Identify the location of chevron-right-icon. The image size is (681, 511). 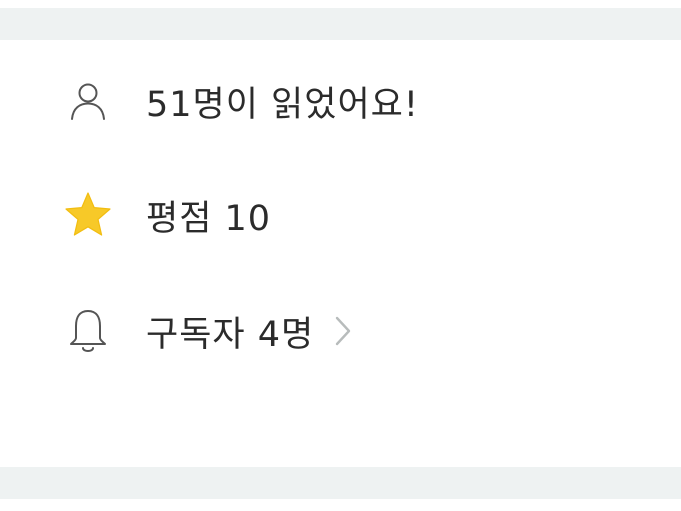
(343, 331).